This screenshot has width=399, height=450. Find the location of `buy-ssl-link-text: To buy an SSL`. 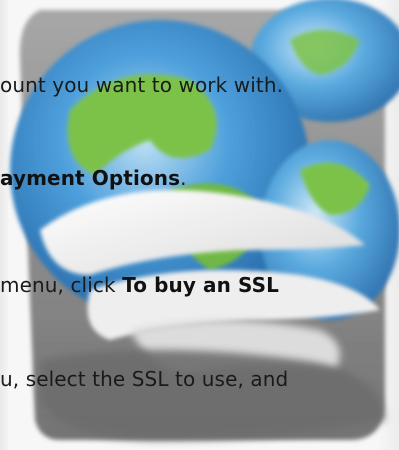

buy-ssl-link-text: To buy an SSL is located at coordinates (201, 285).